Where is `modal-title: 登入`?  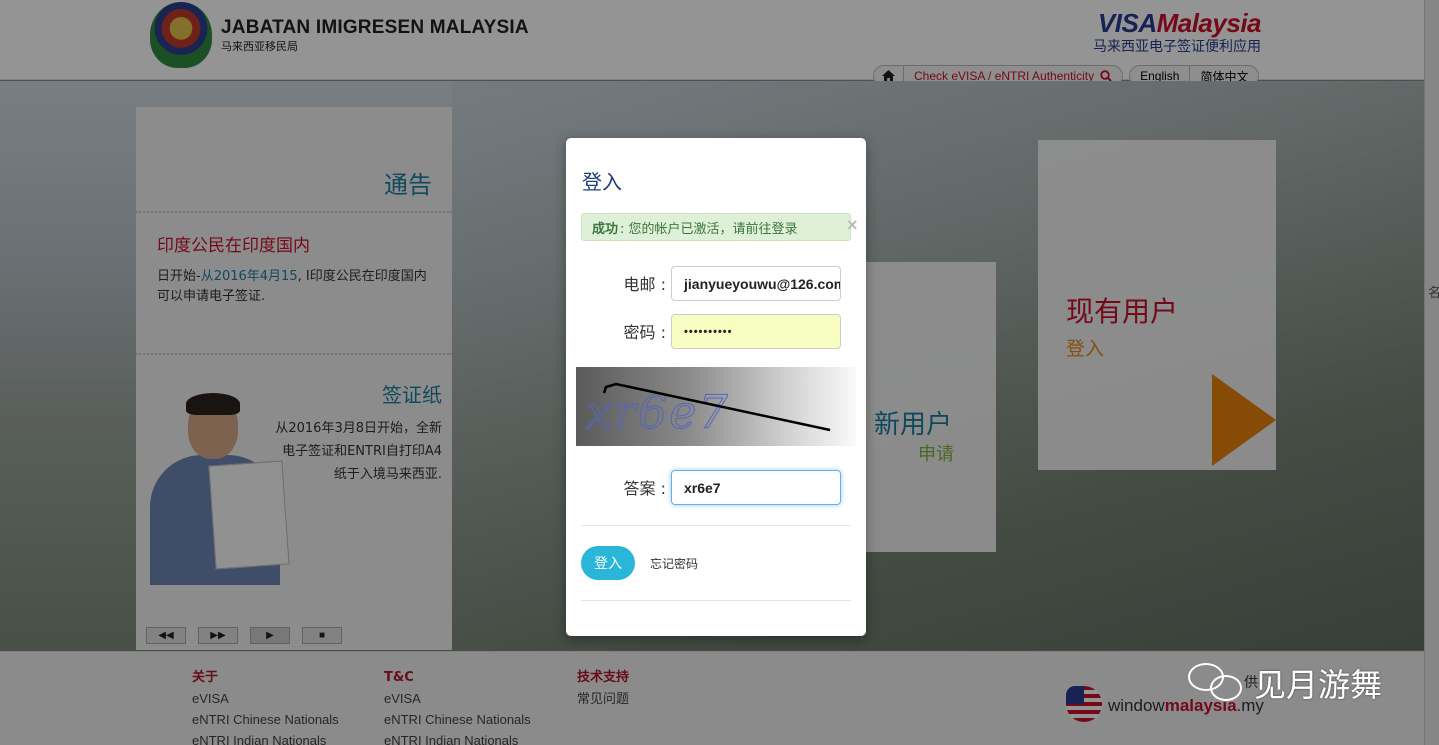 modal-title: 登入 is located at coordinates (602, 182).